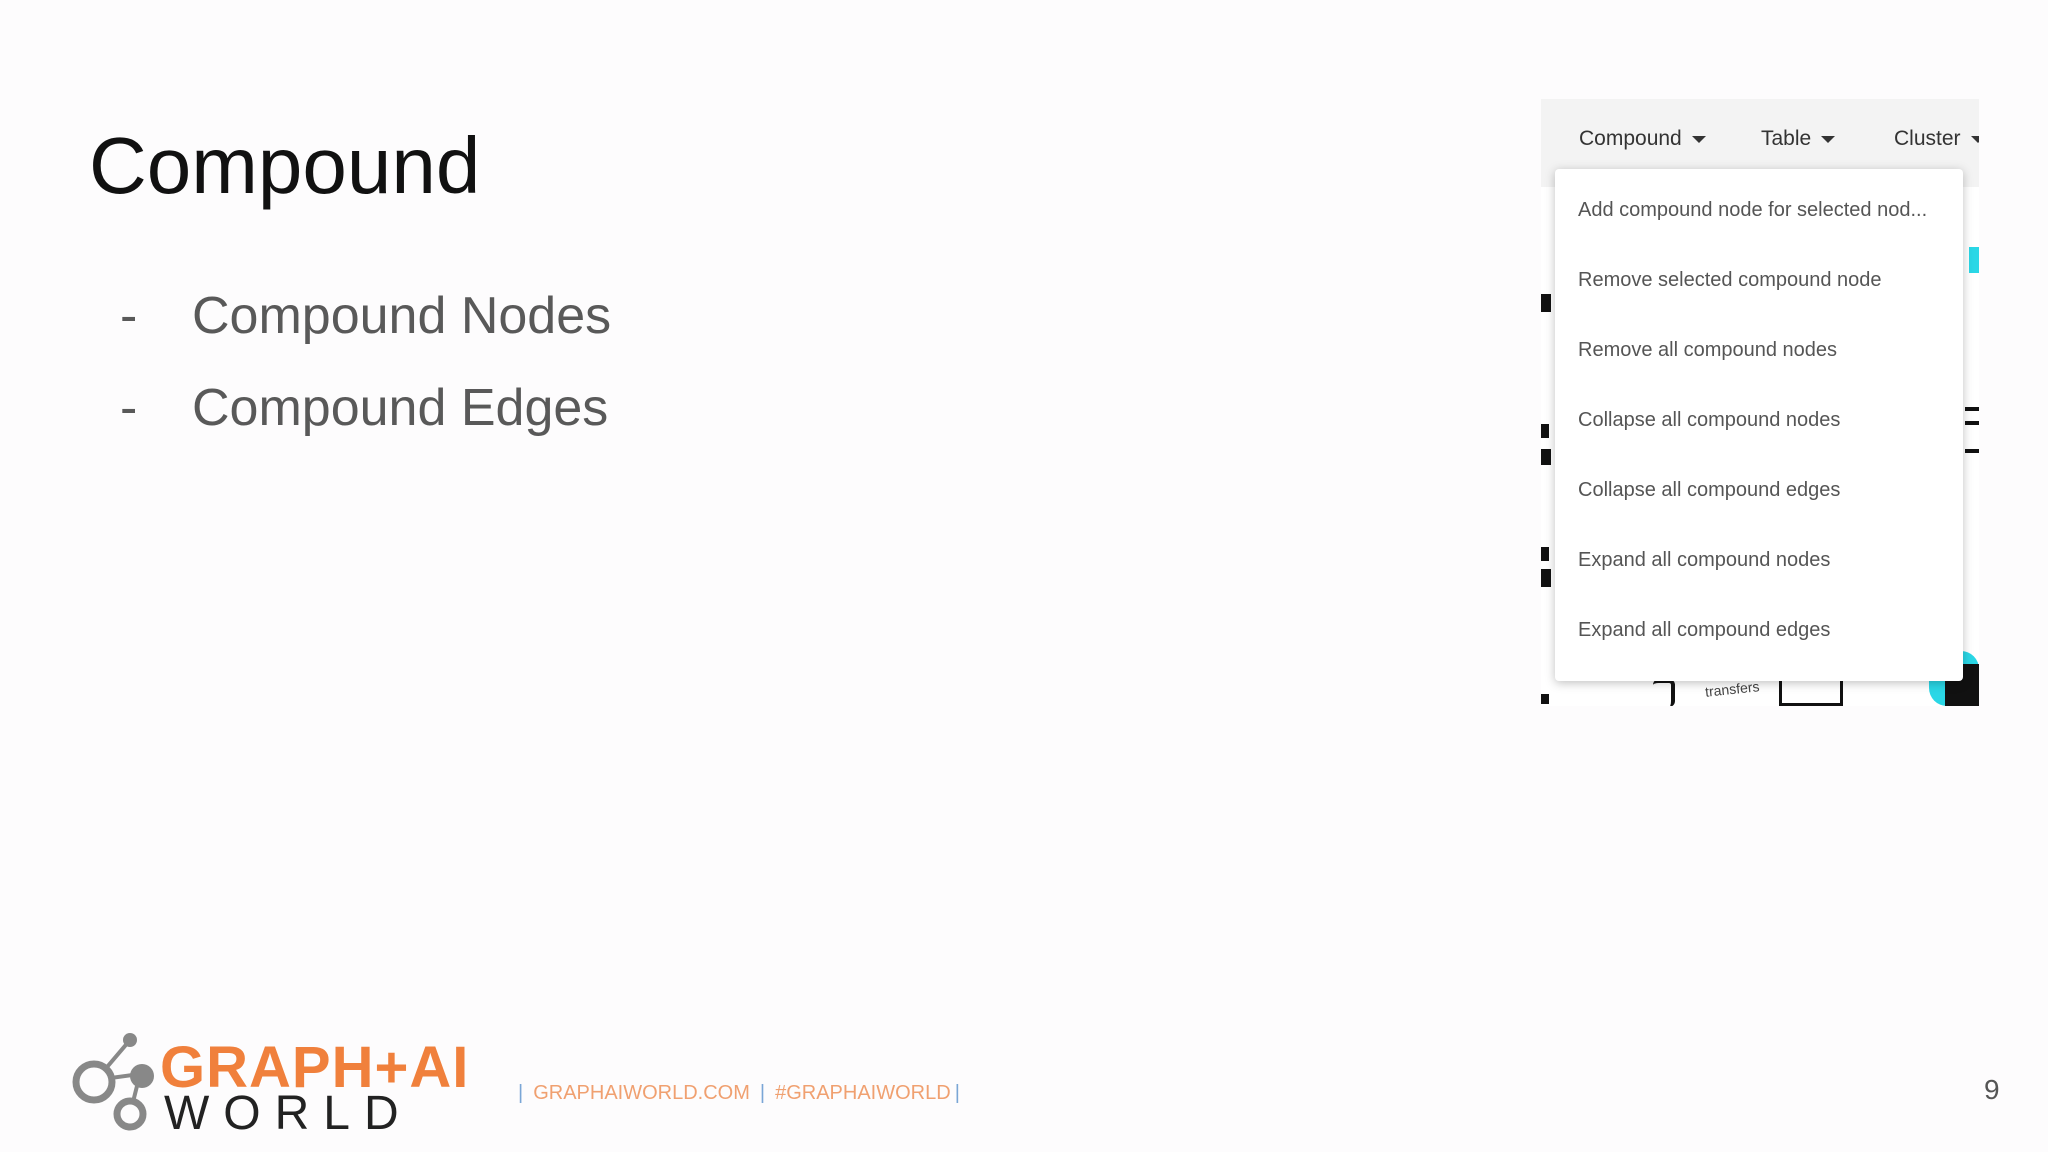 This screenshot has width=2048, height=1152. I want to click on bullet-item: - Compound Nodes, so click(365, 316).